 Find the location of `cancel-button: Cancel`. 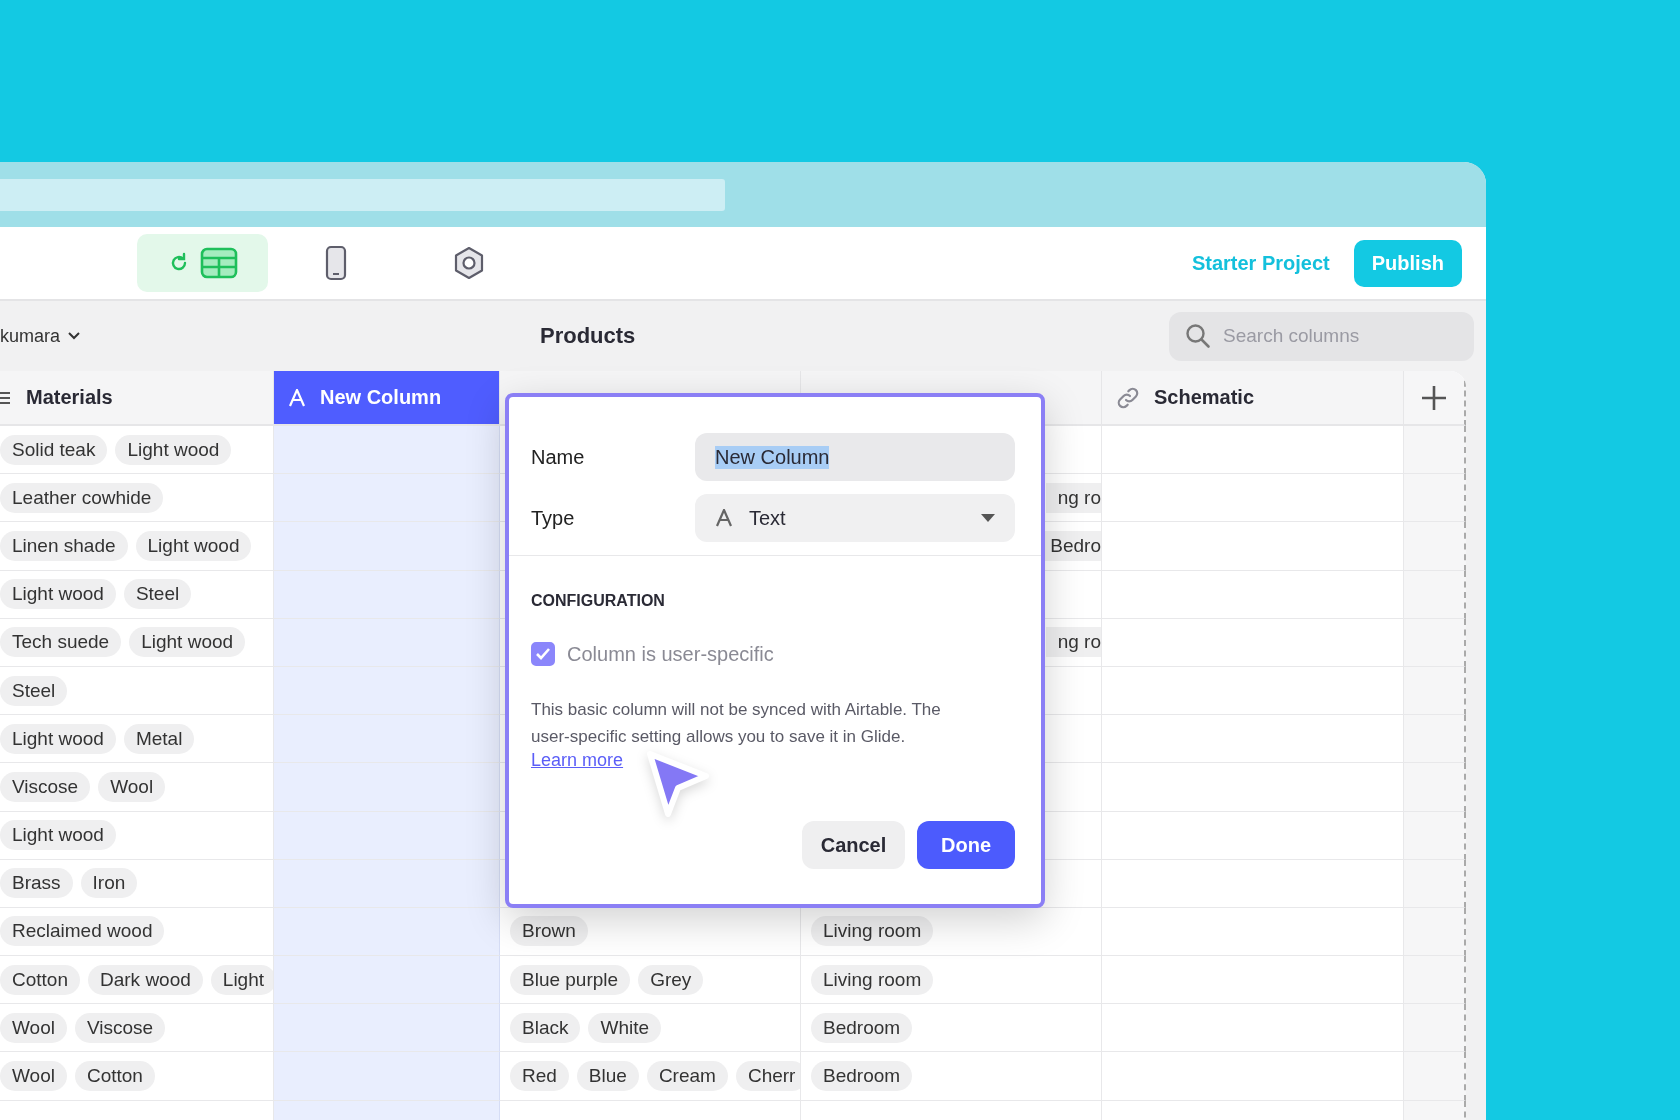

cancel-button: Cancel is located at coordinates (853, 845).